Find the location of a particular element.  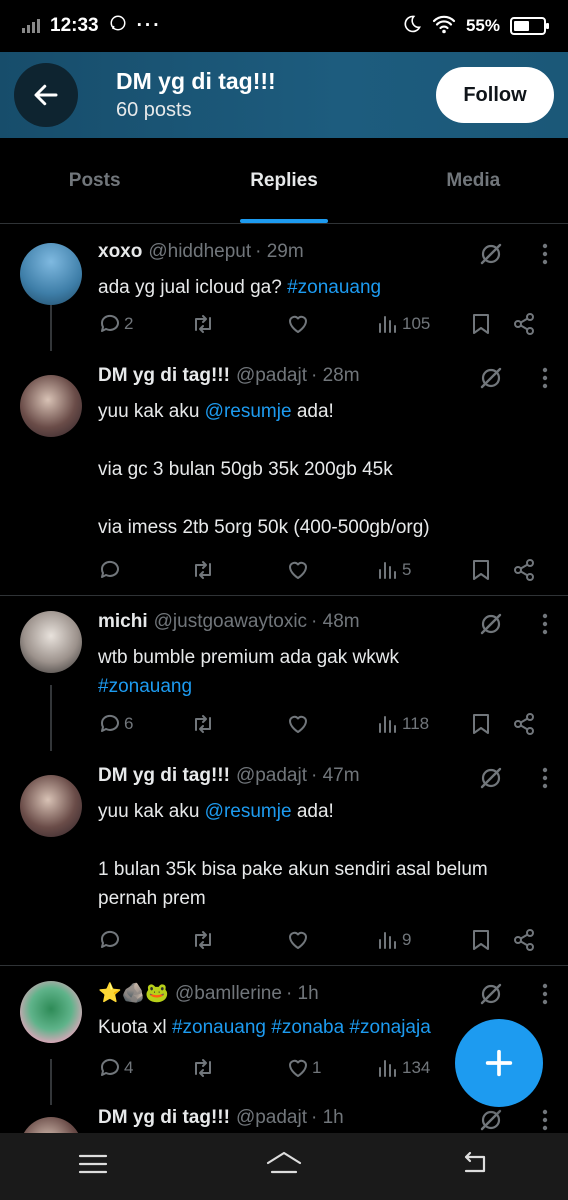

view-count: 105 is located at coordinates (416, 323).